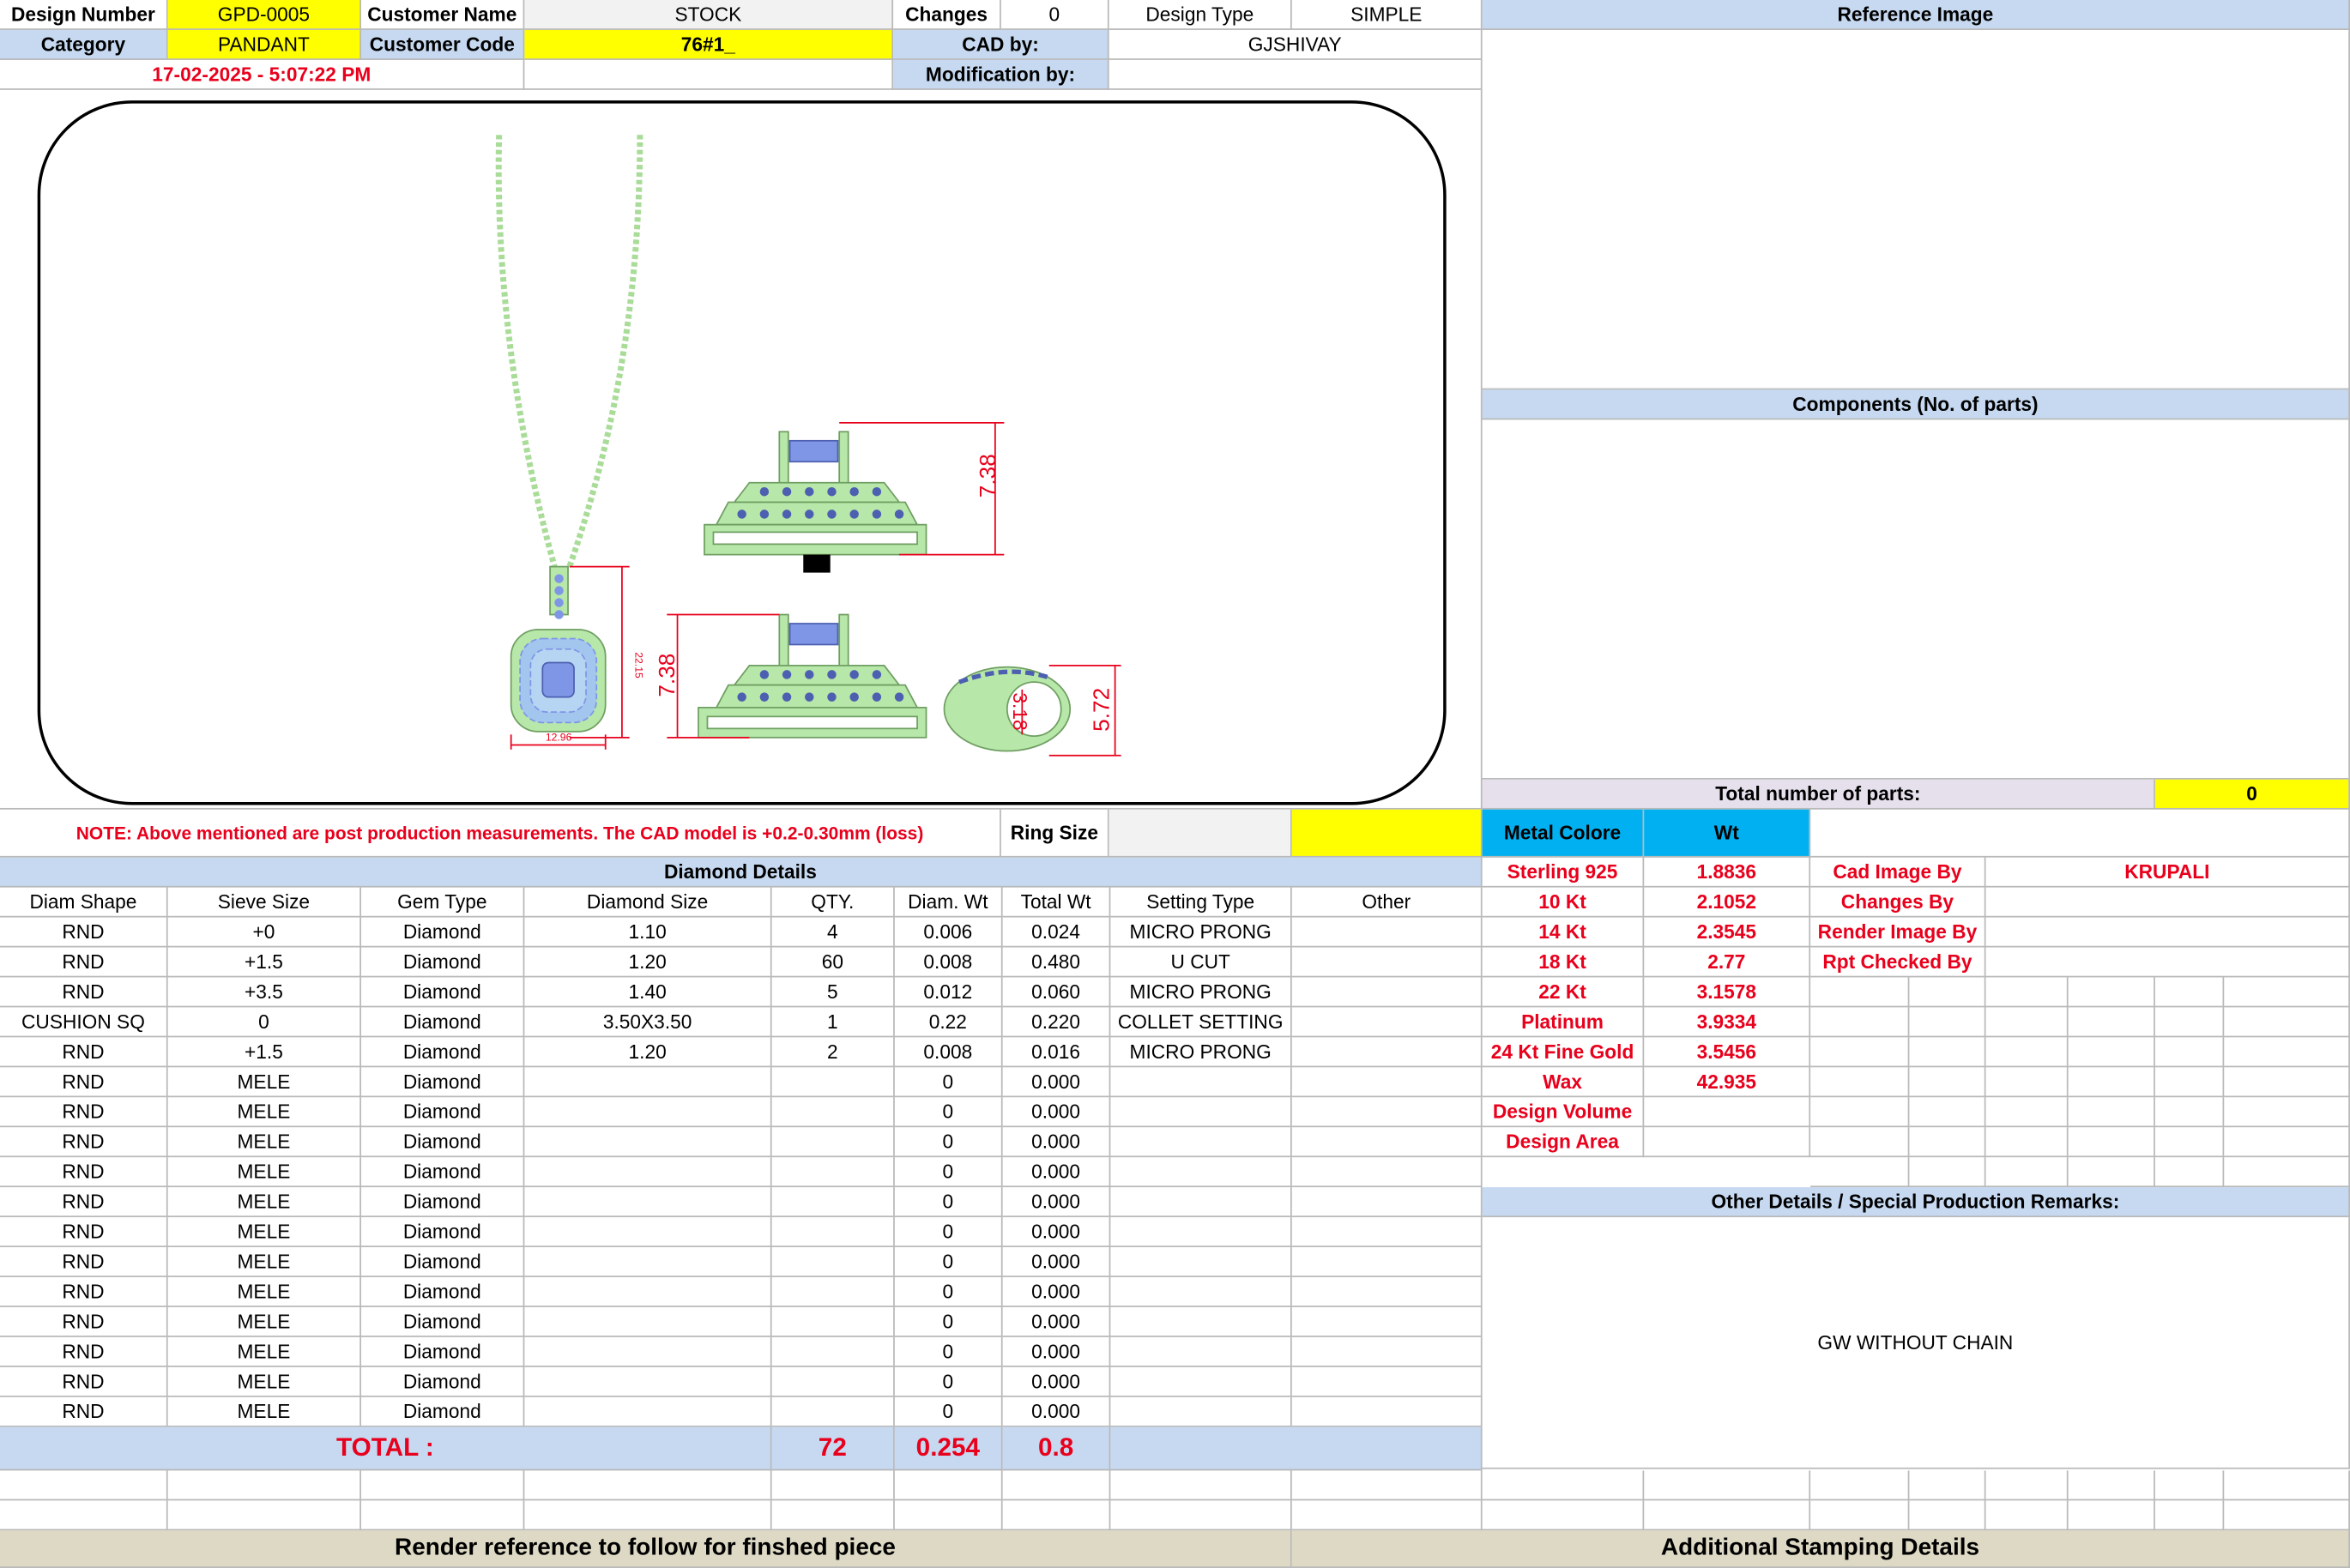 The width and height of the screenshot is (2350, 1568). I want to click on diamond-cell: 2, so click(833, 1052).